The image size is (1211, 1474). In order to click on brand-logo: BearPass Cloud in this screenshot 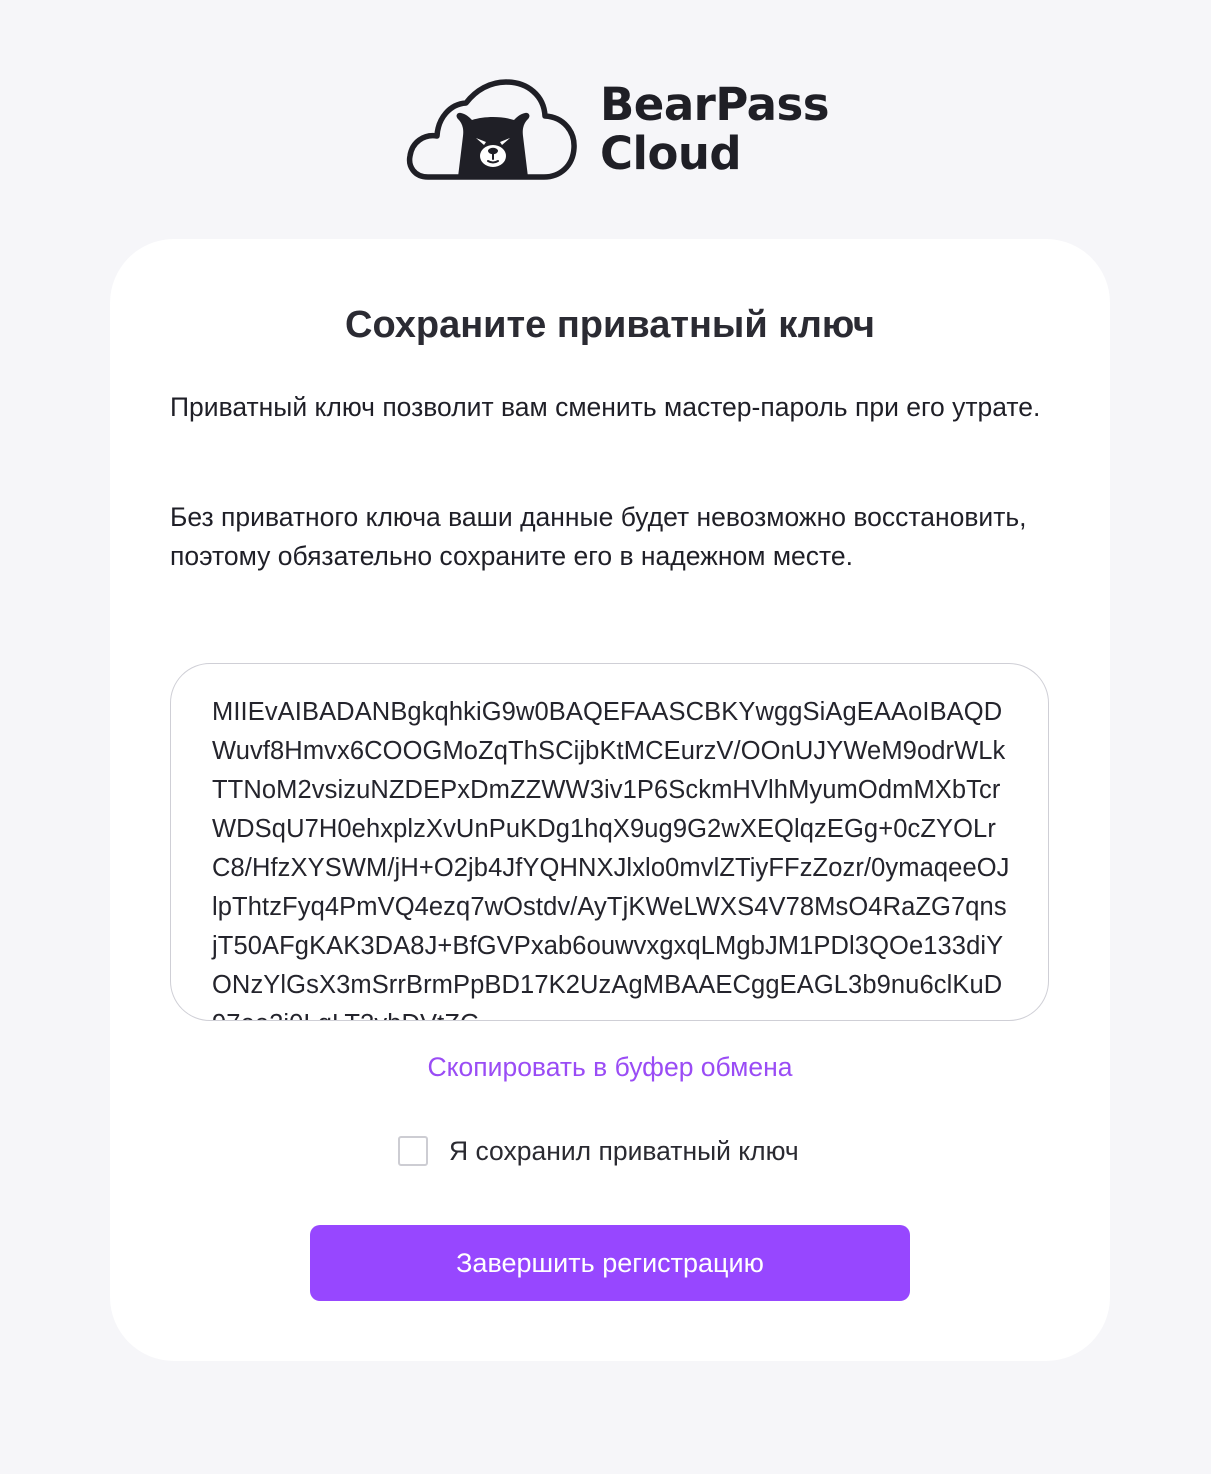, I will do `click(618, 129)`.